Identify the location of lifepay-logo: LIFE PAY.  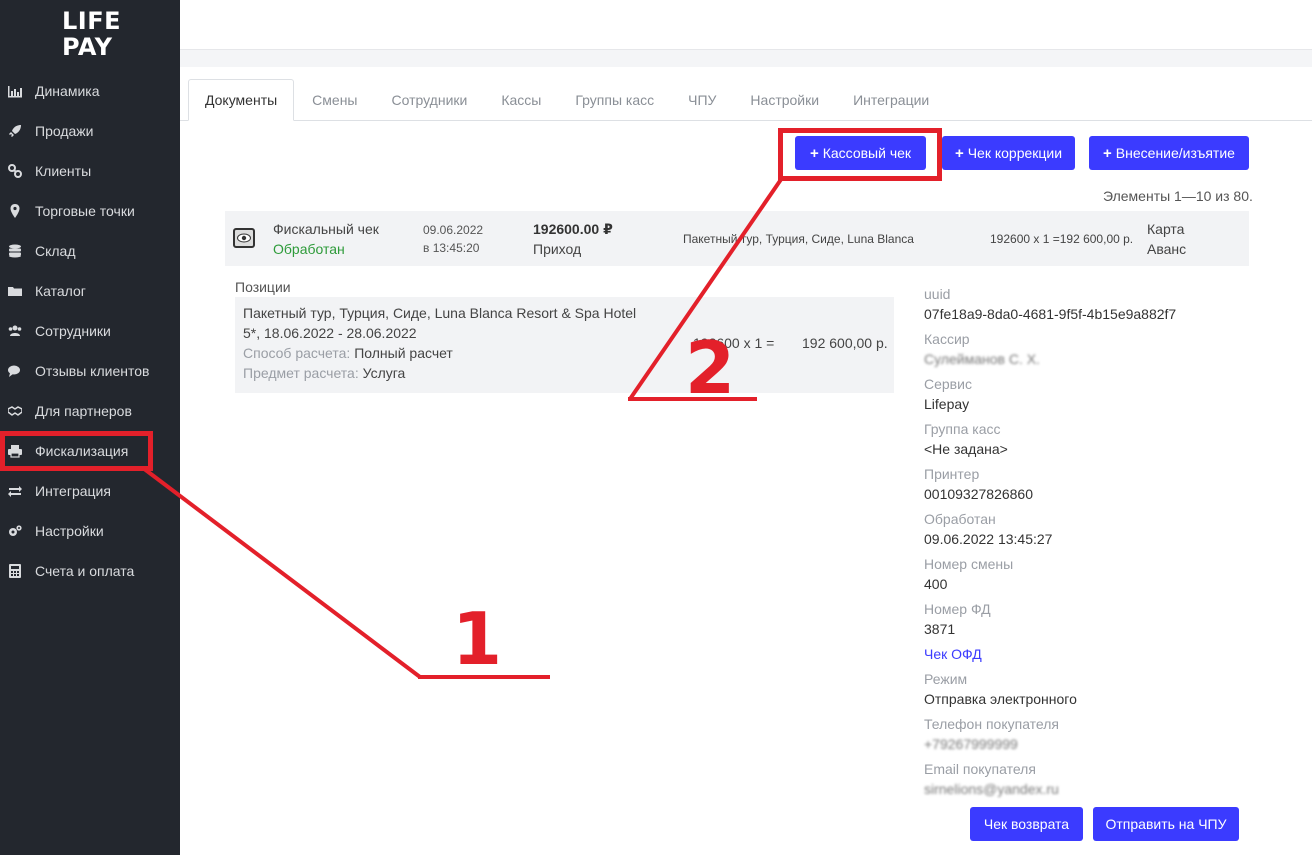
(91, 34).